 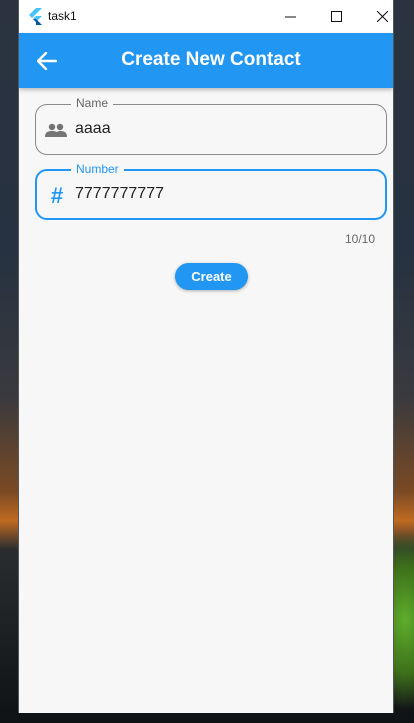 I want to click on hash-prefix: #, so click(x=57, y=195).